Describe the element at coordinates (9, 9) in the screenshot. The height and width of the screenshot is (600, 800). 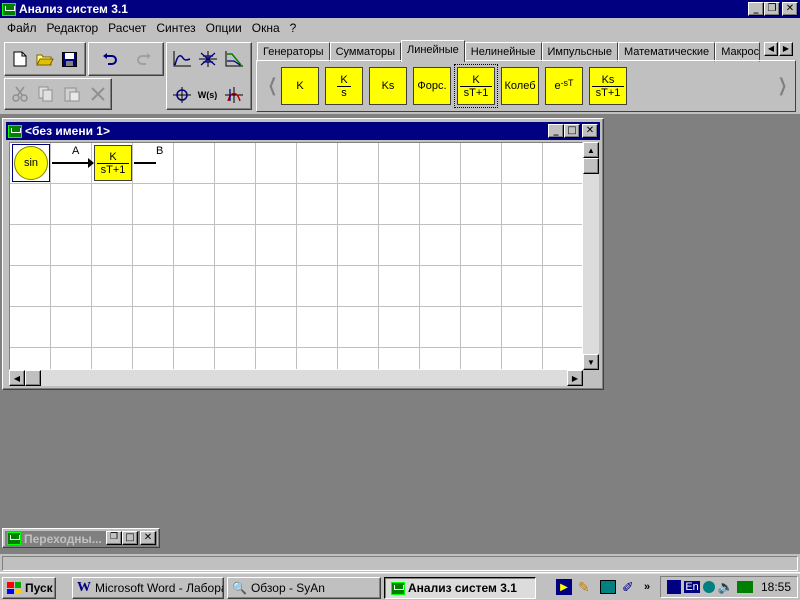
I see `app-icon` at that location.